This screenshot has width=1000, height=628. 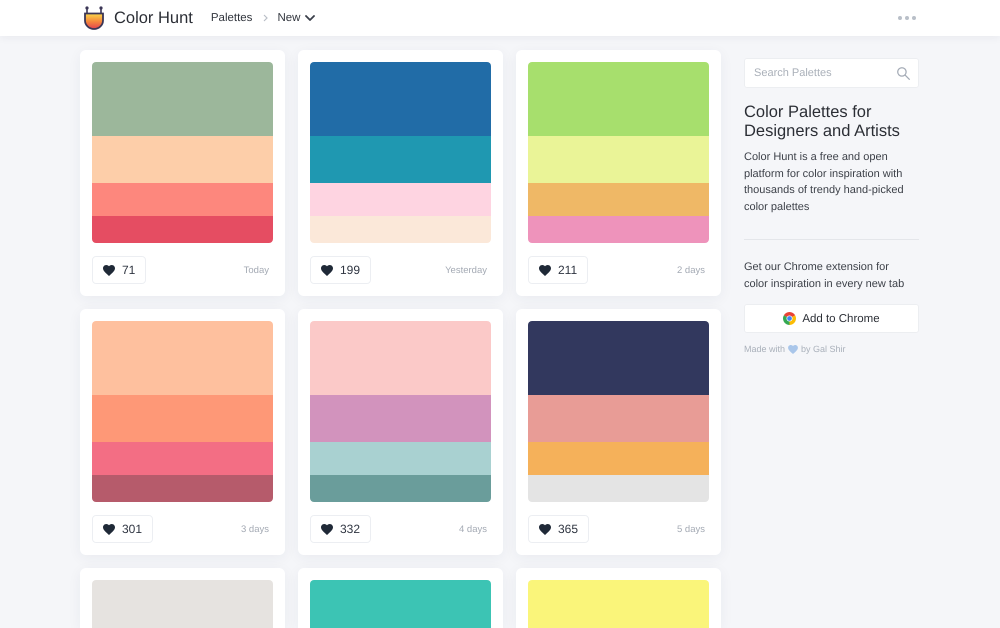 What do you see at coordinates (825, 276) in the screenshot?
I see `extension-text: Get our Chrome extension for color inspiration in every new tab` at bounding box center [825, 276].